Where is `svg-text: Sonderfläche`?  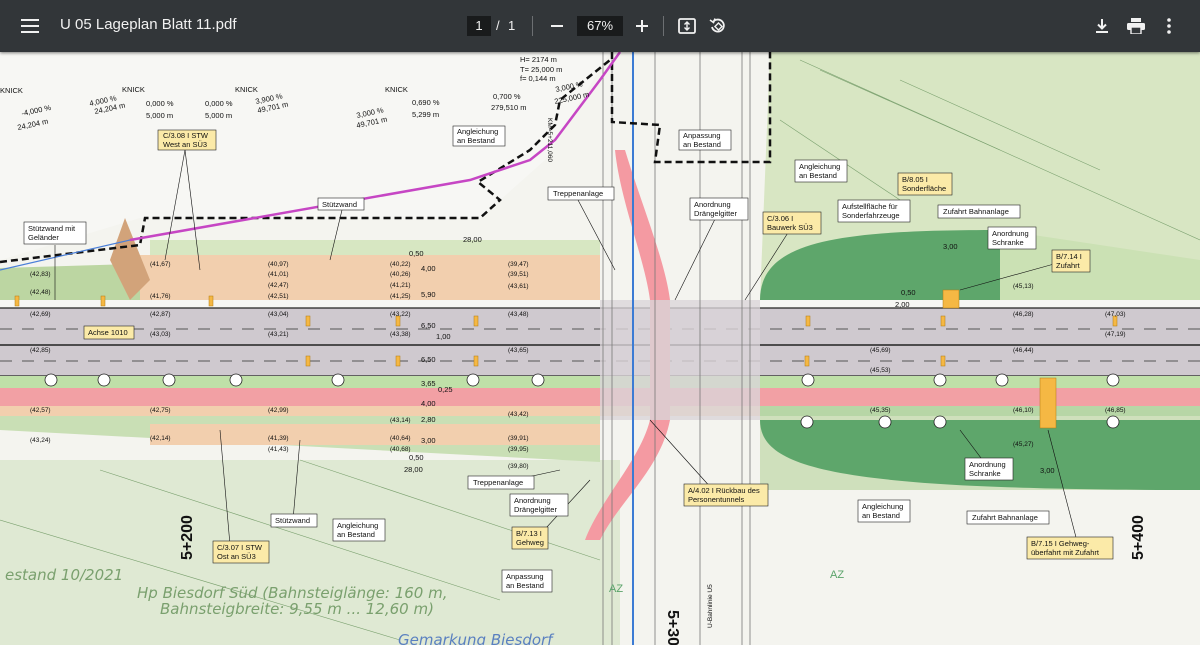 svg-text: Sonderfläche is located at coordinates (924, 188).